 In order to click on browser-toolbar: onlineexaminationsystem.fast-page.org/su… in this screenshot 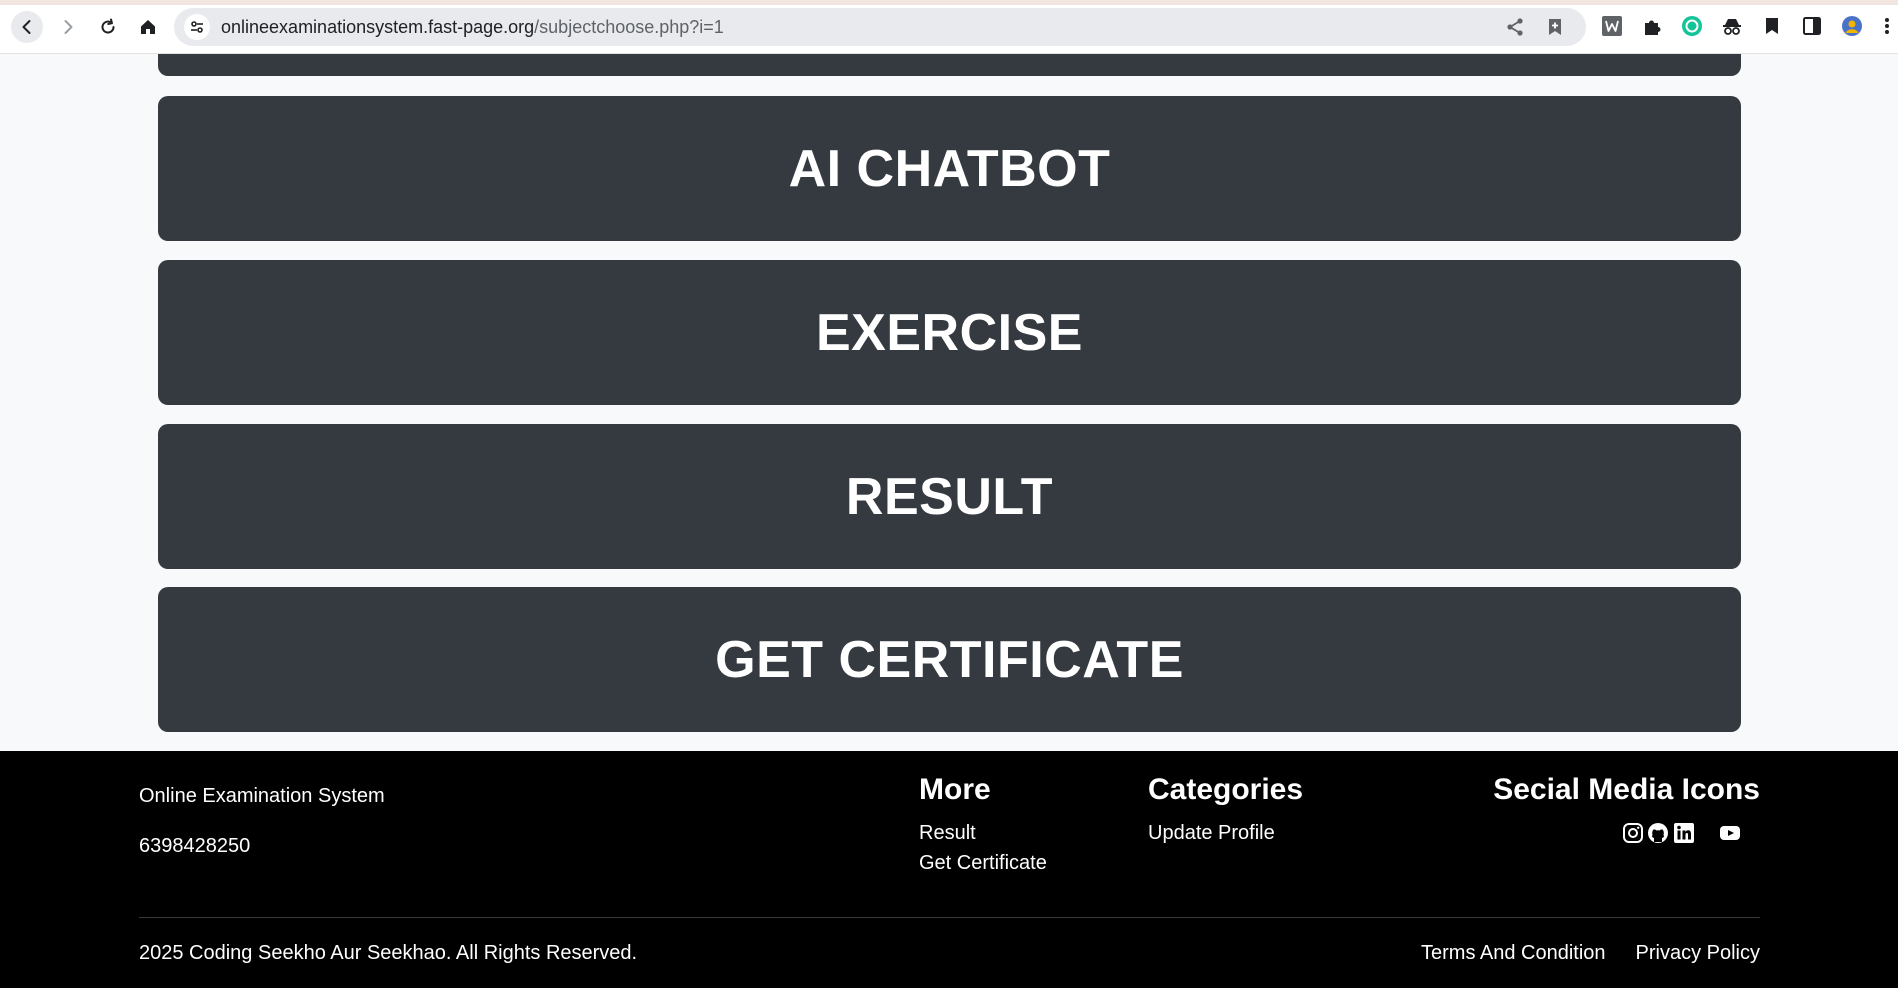, I will do `click(949, 27)`.